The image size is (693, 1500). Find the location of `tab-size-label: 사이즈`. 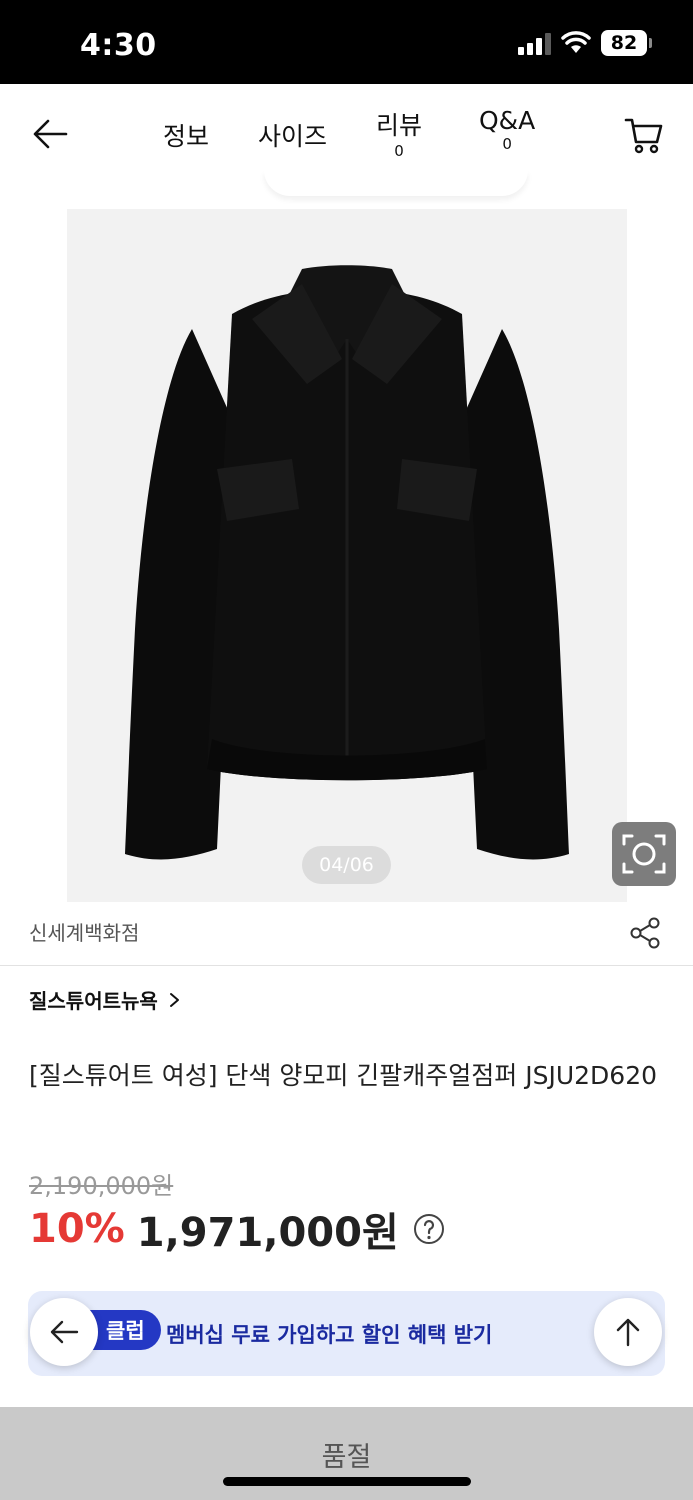

tab-size-label: 사이즈 is located at coordinates (293, 136).